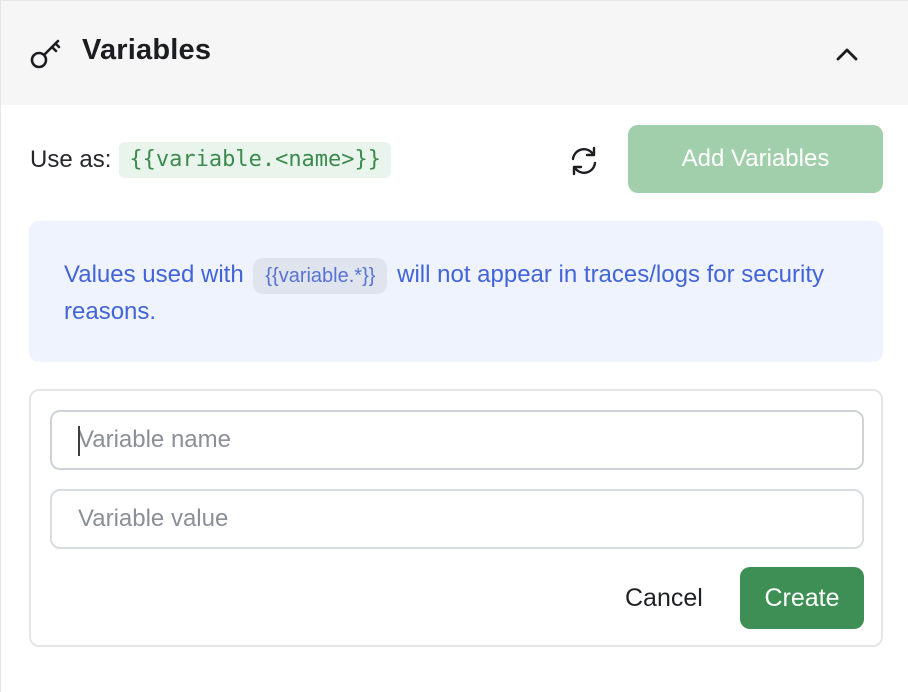 This screenshot has height=692, width=908. I want to click on notice-text-before: Values used with, so click(154, 274).